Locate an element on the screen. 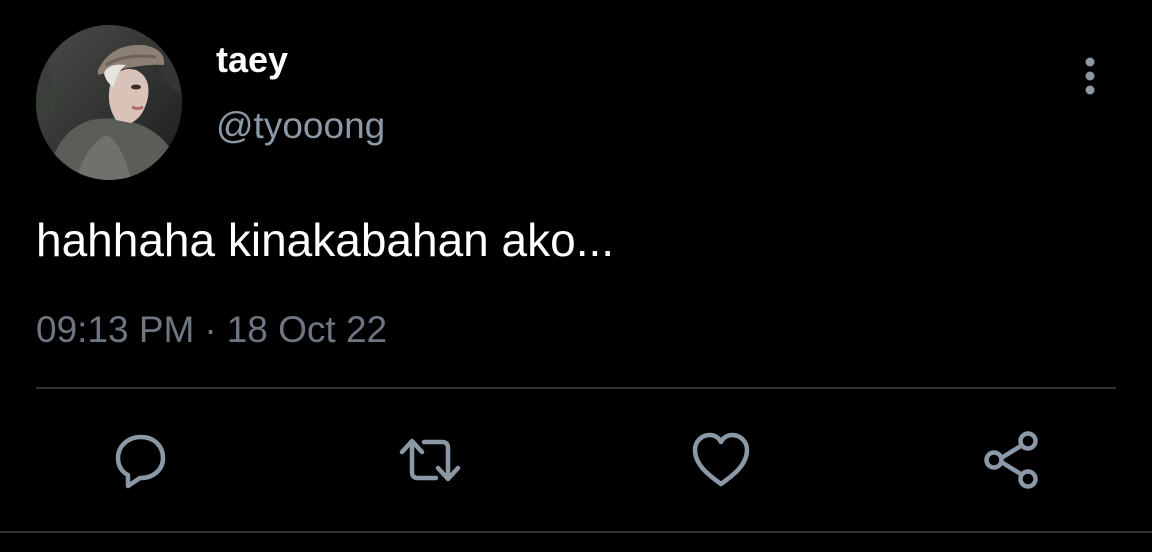 Image resolution: width=1152 pixels, height=552 pixels. heart-icon is located at coordinates (721, 459).